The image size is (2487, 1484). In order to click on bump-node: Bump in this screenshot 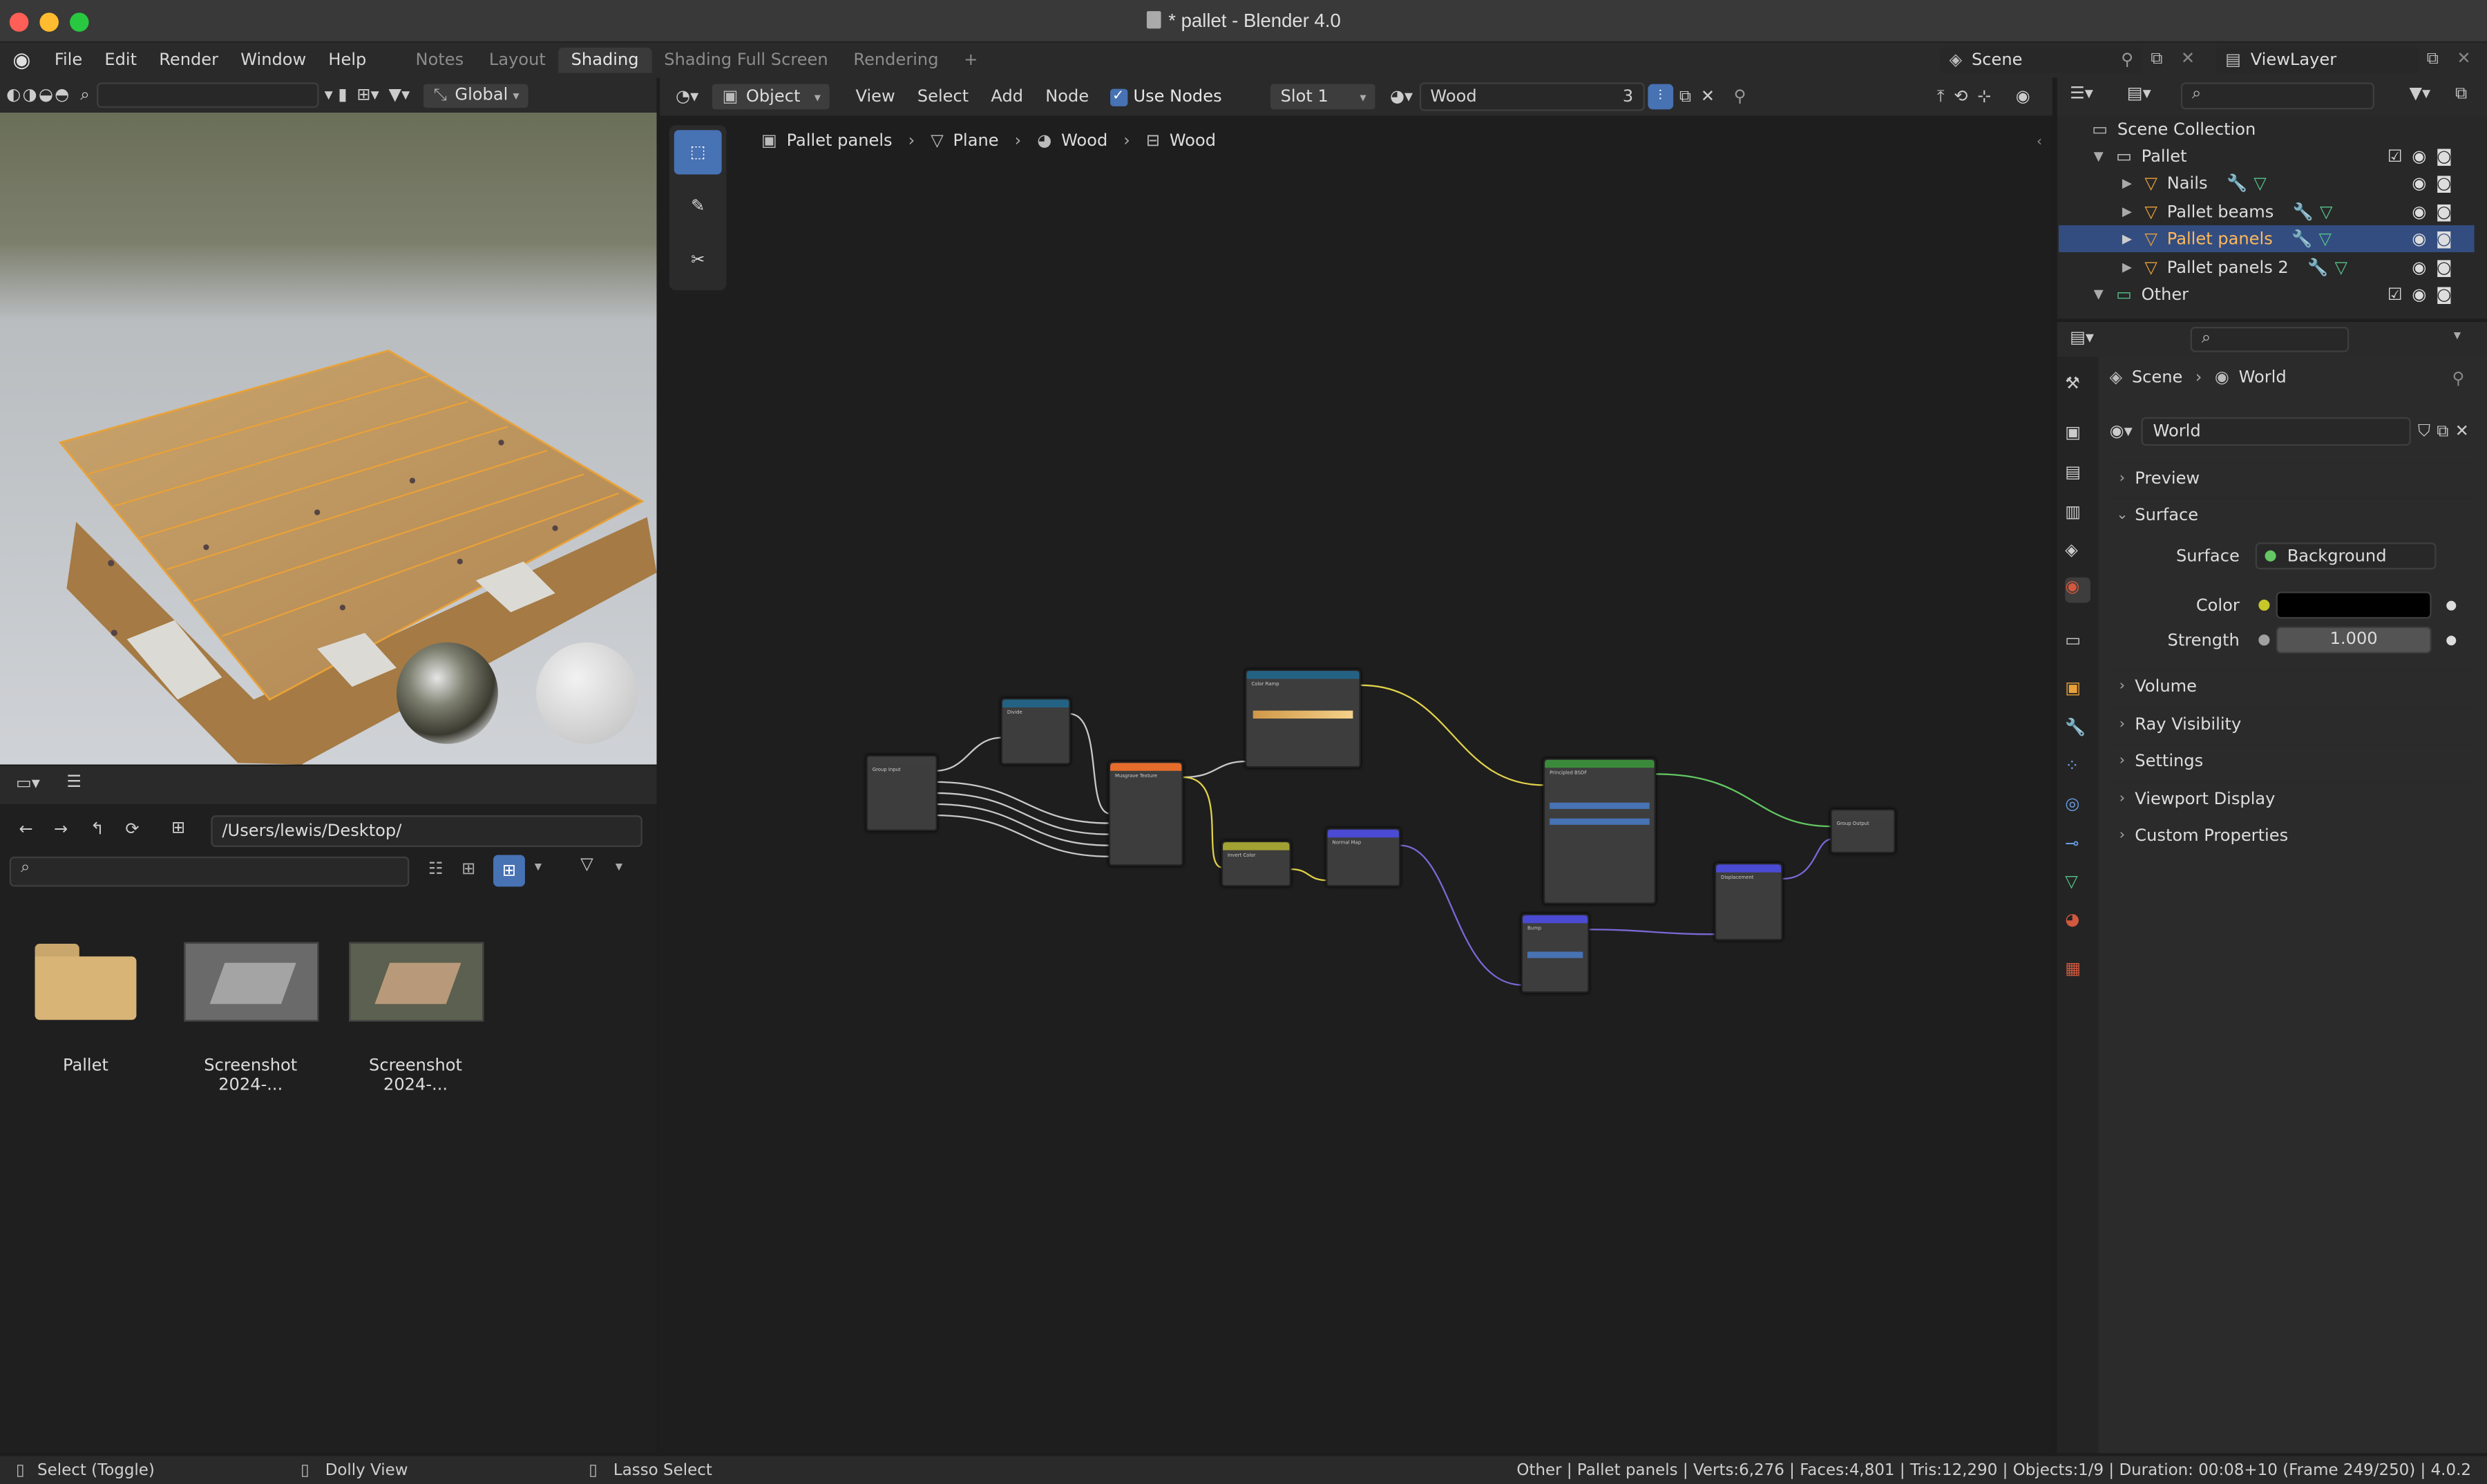, I will do `click(1555, 953)`.